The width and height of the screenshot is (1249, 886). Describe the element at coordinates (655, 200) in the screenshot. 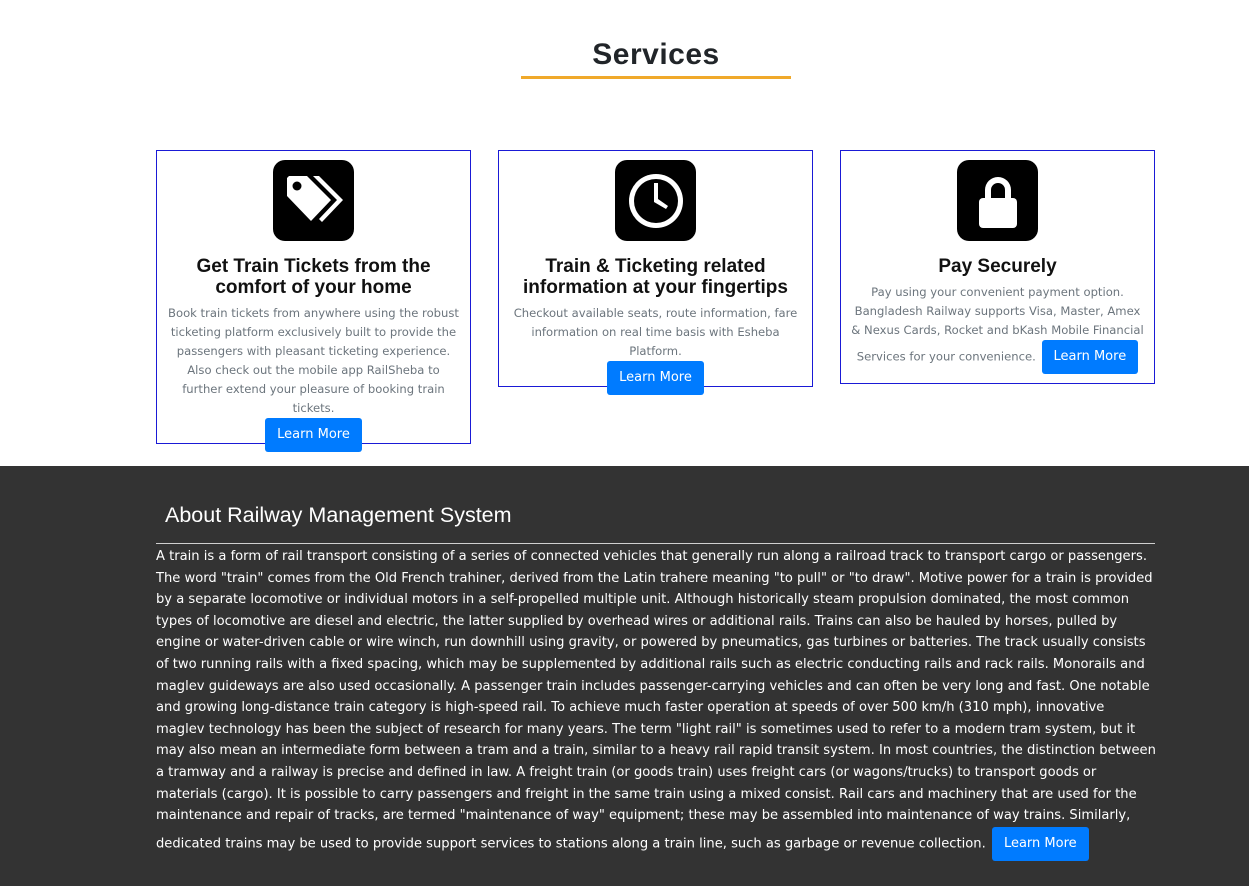

I see `clock-icon` at that location.